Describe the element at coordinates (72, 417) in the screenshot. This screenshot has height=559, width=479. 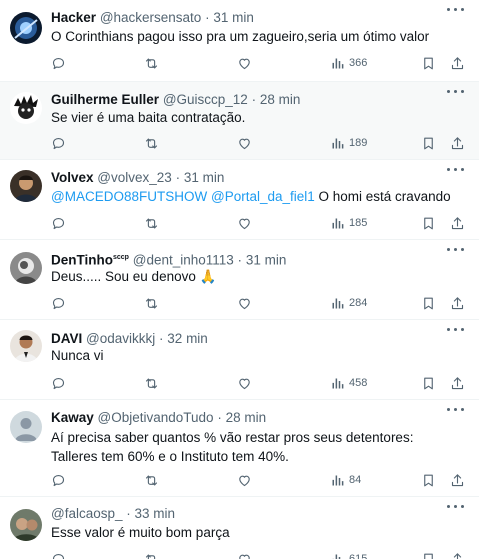
I see `display-name: Kaway` at that location.